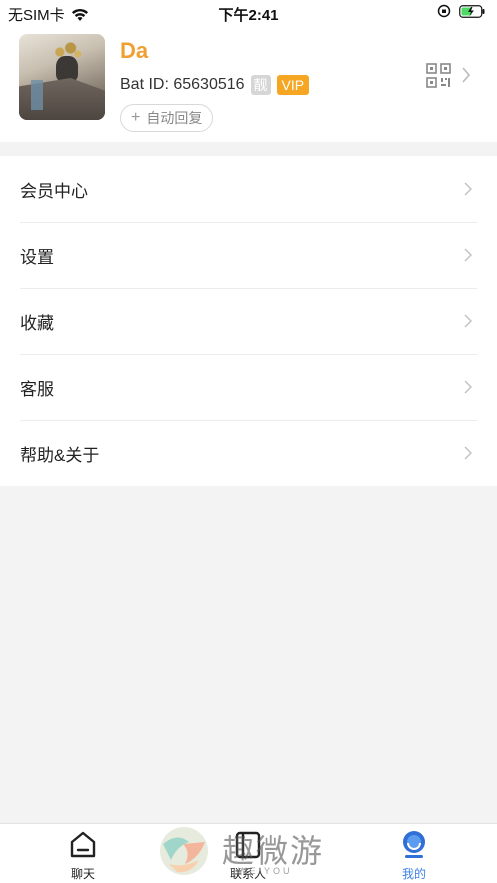 This screenshot has height=883, width=497. I want to click on status-bar: 无SIM卡 下午2:41, so click(248, 13).